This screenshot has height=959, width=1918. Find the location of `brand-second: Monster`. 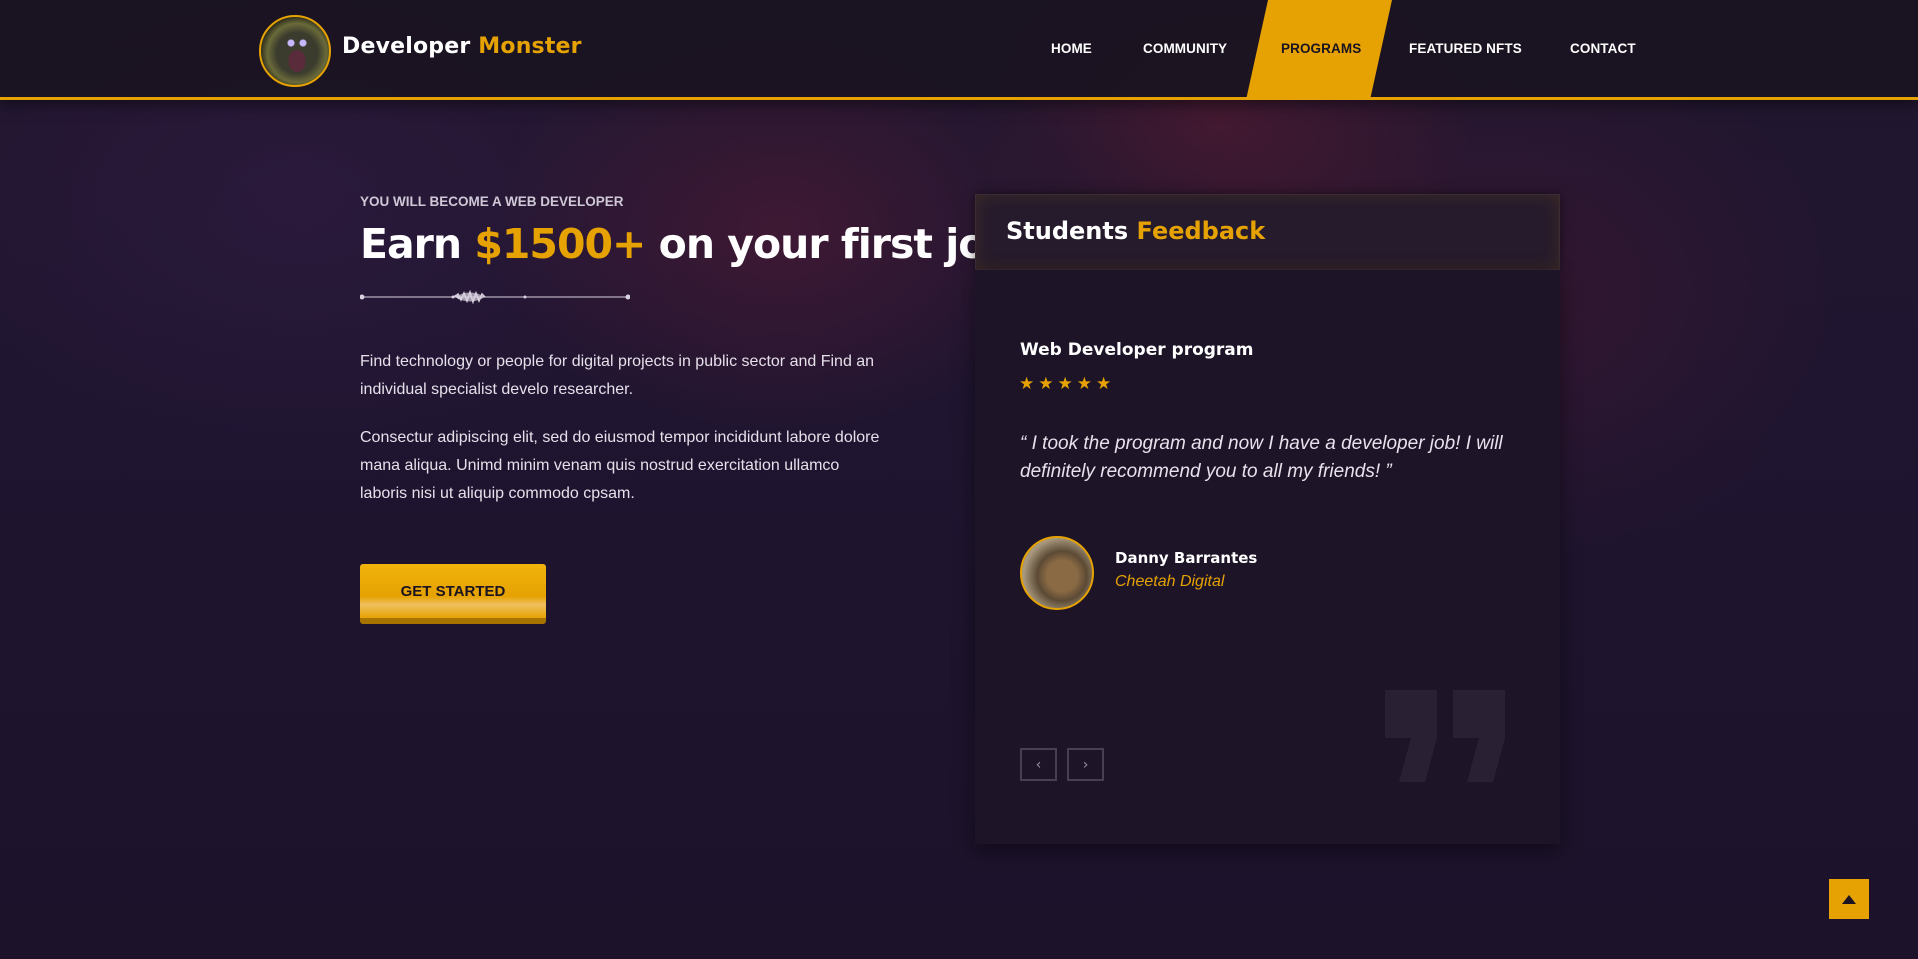

brand-second: Monster is located at coordinates (530, 46).